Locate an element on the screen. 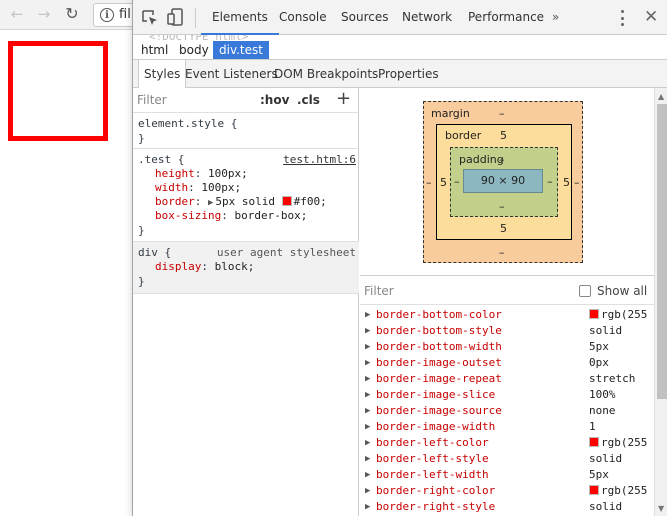 This screenshot has height=516, width=667. show-all-checkbox is located at coordinates (585, 291).